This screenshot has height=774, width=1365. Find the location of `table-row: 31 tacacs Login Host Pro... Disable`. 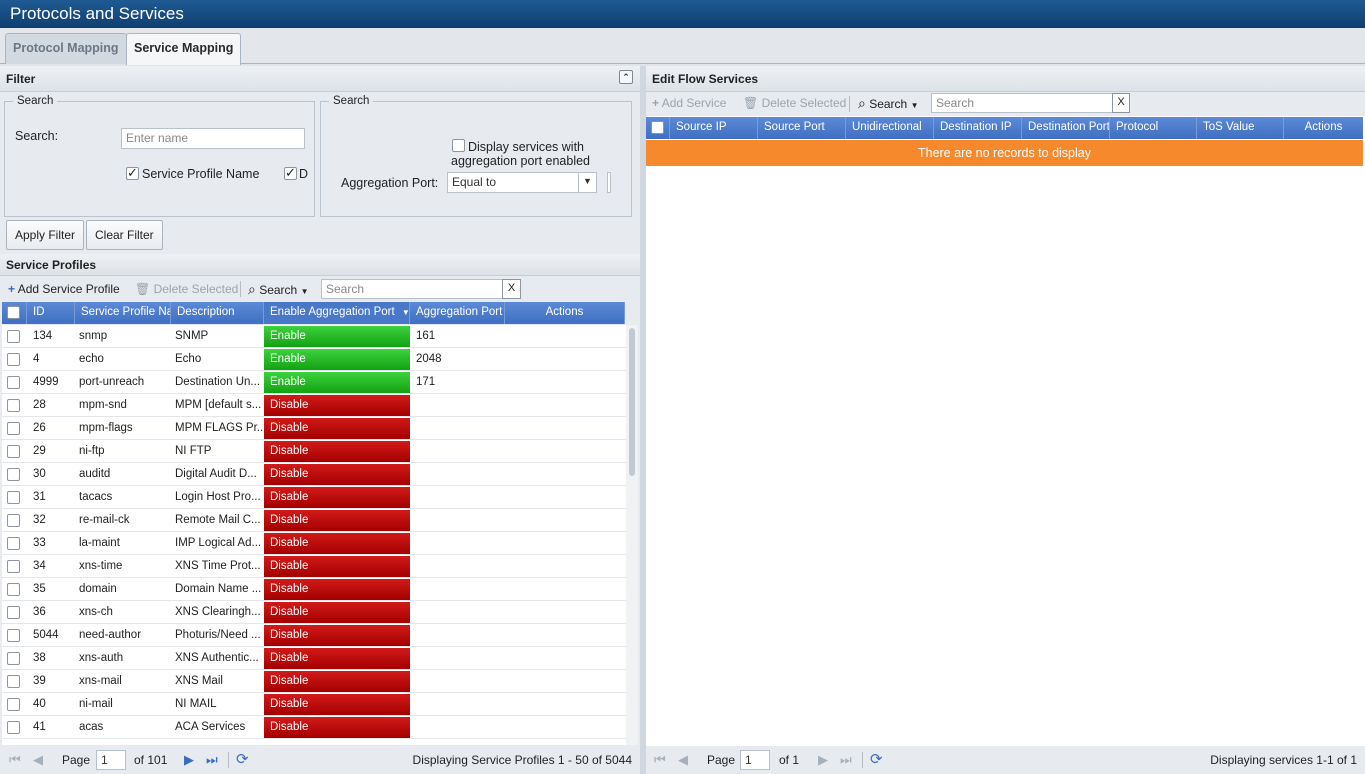

table-row: 31 tacacs Login Host Pro... Disable is located at coordinates (314, 497).